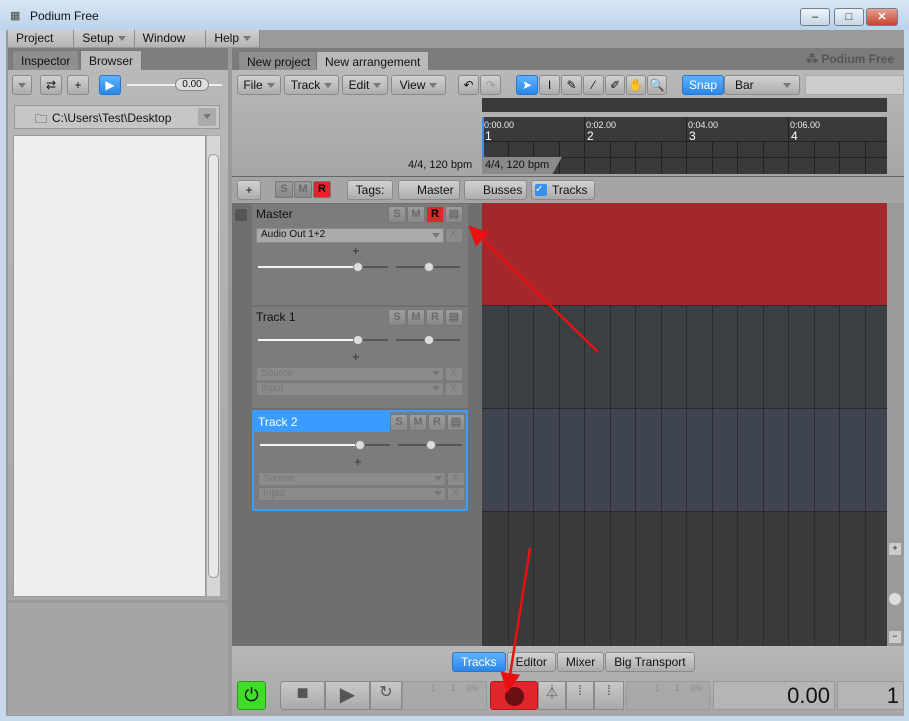 This screenshot has width=909, height=721. Describe the element at coordinates (615, 85) in the screenshot. I see `knife-tool-icon: ✐` at that location.